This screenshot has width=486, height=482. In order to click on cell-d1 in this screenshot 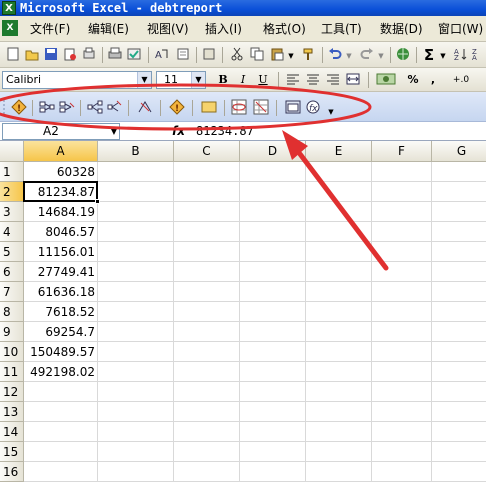, I will do `click(273, 172)`.